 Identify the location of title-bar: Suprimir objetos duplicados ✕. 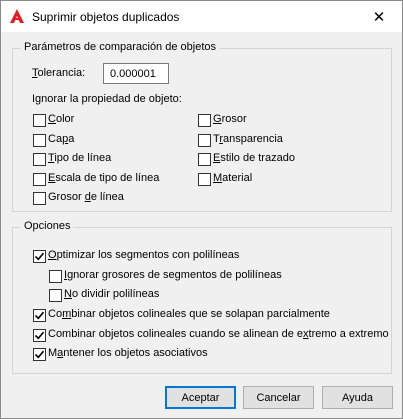
(201, 16).